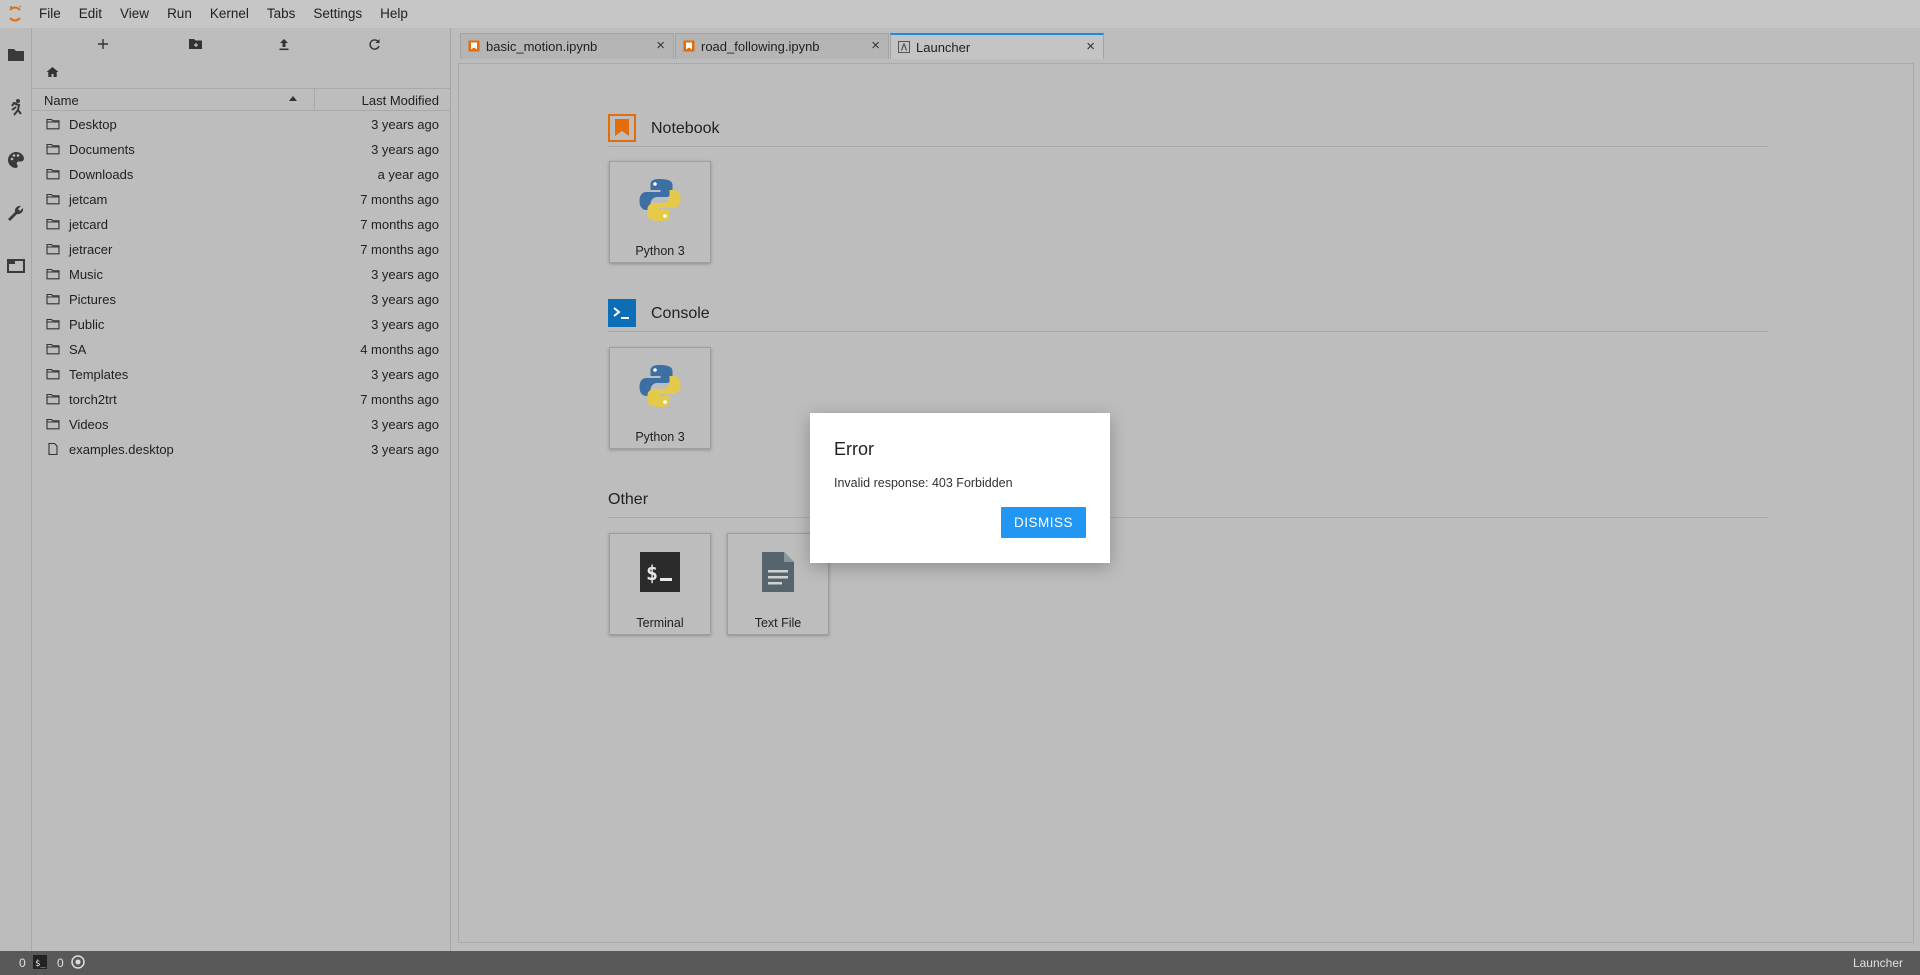  Describe the element at coordinates (854, 449) in the screenshot. I see `dialog-title: Error` at that location.